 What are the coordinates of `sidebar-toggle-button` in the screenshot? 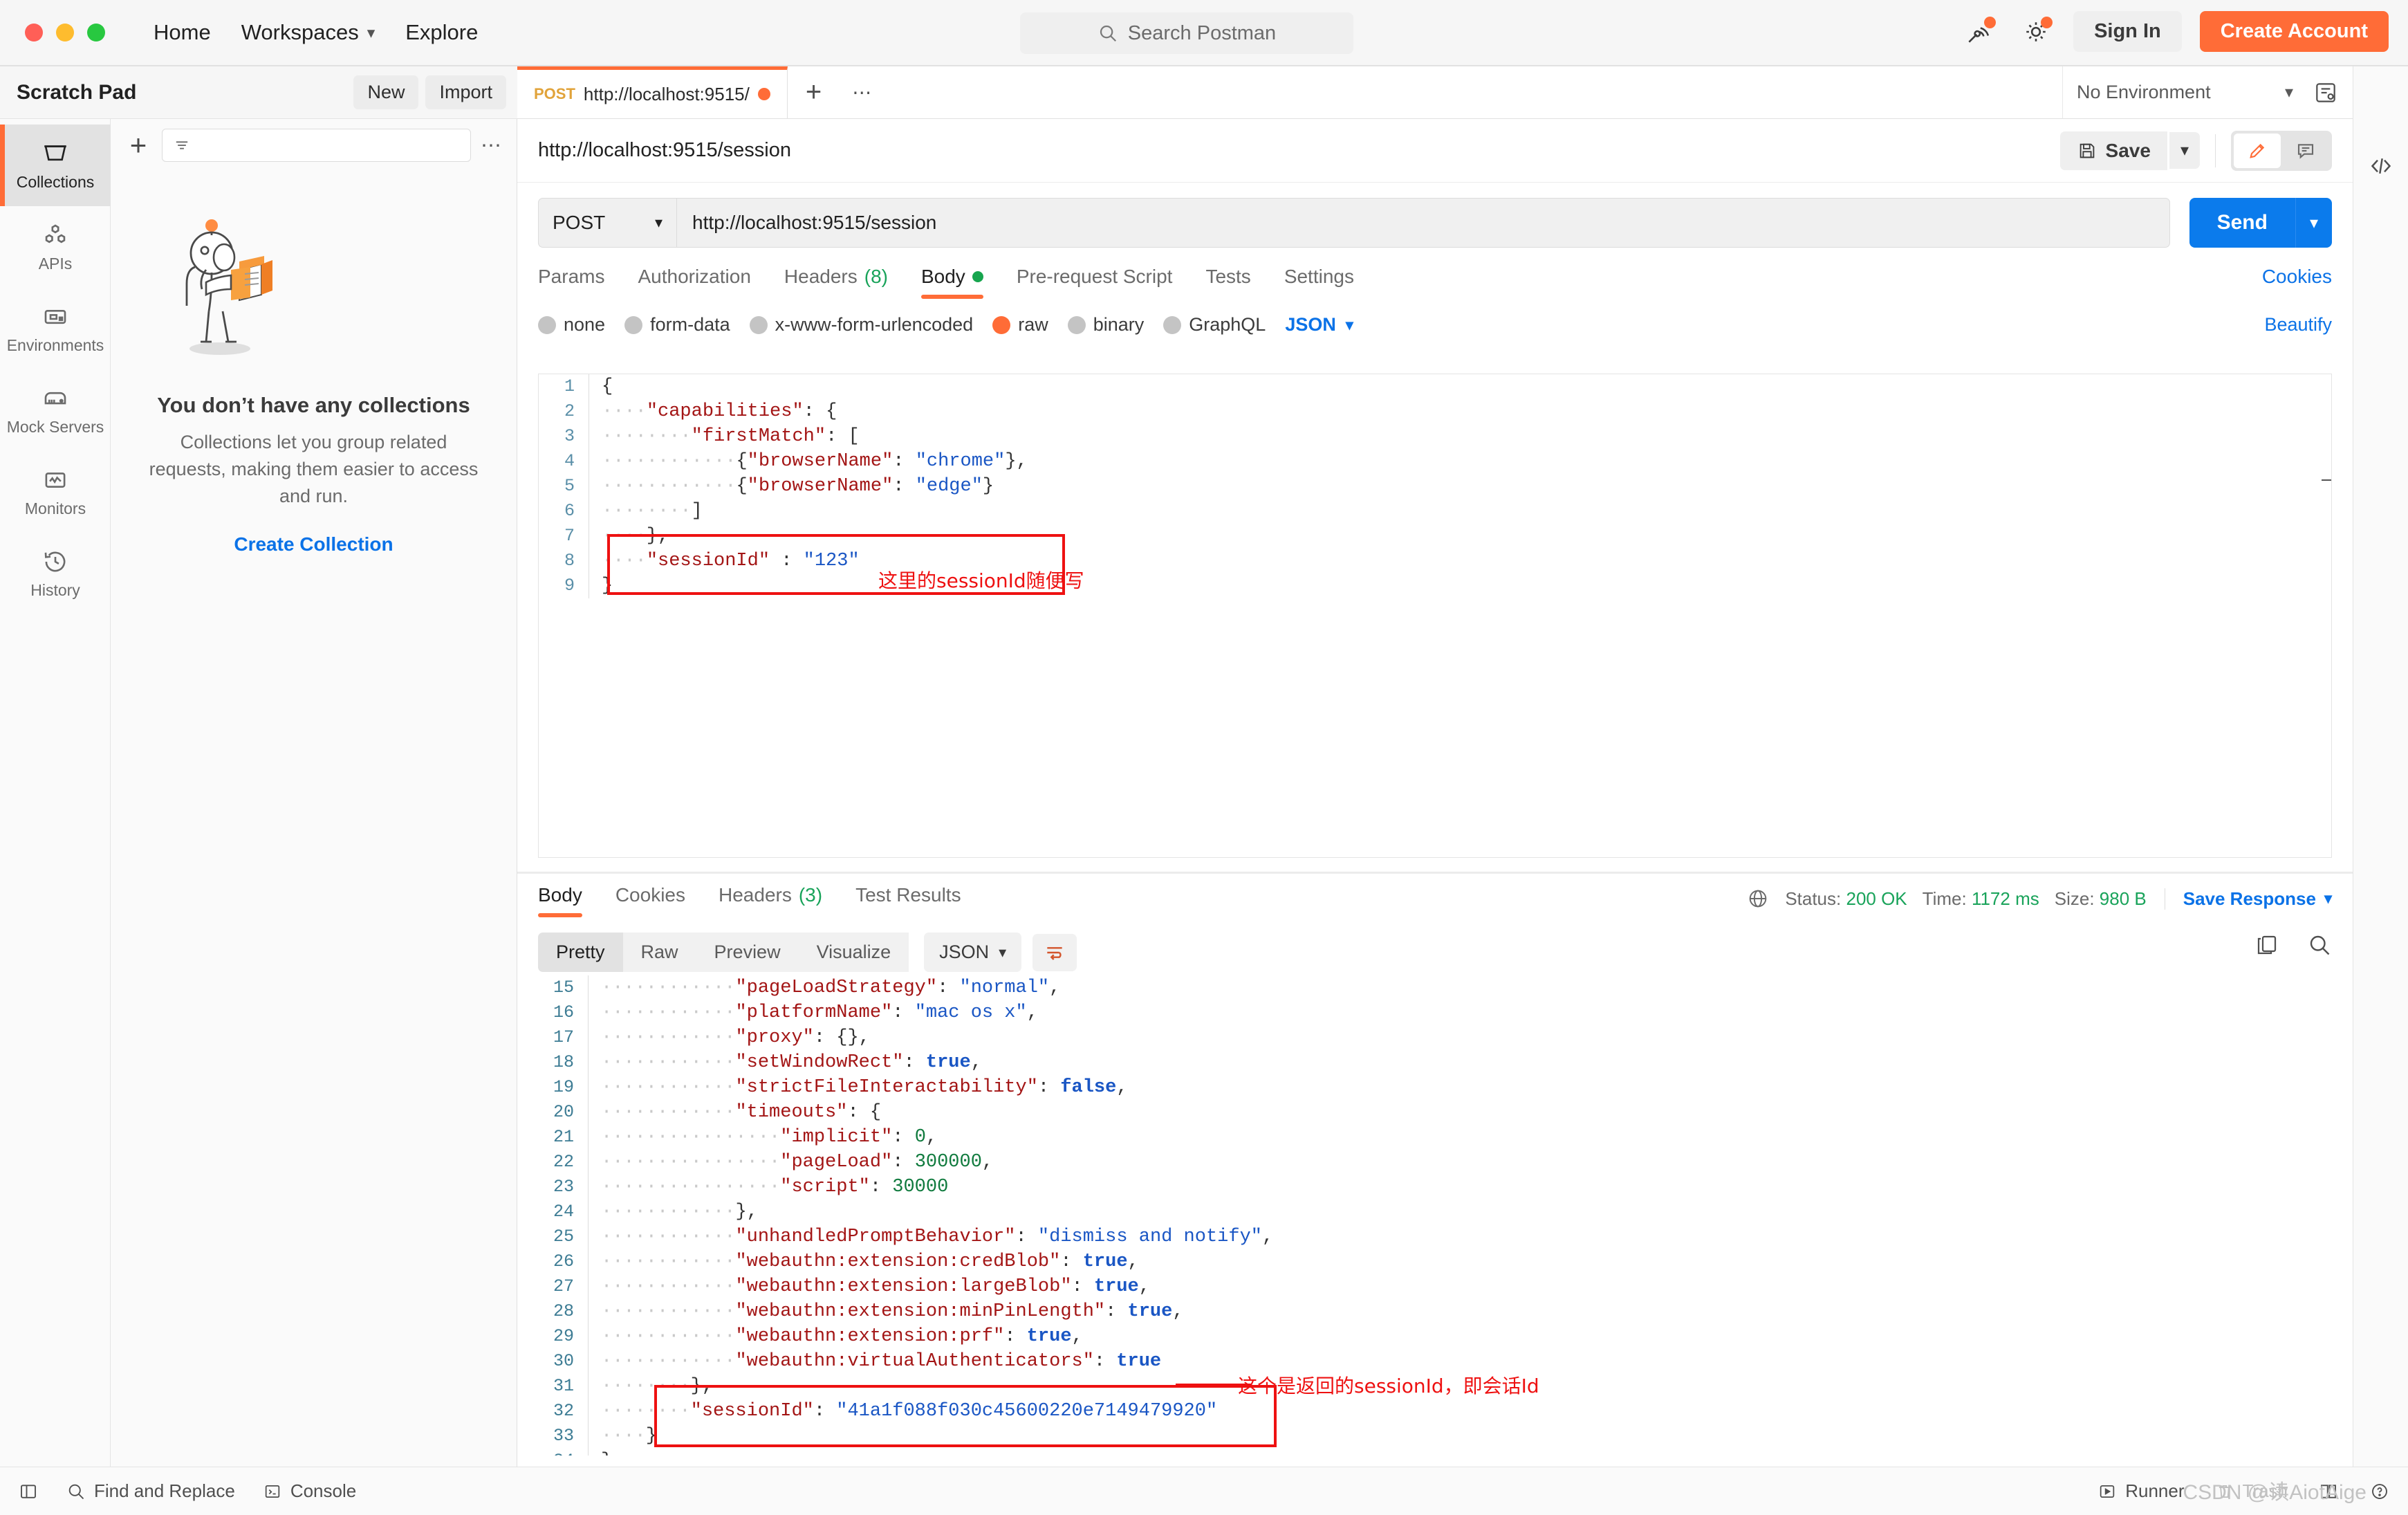 It's located at (29, 1491).